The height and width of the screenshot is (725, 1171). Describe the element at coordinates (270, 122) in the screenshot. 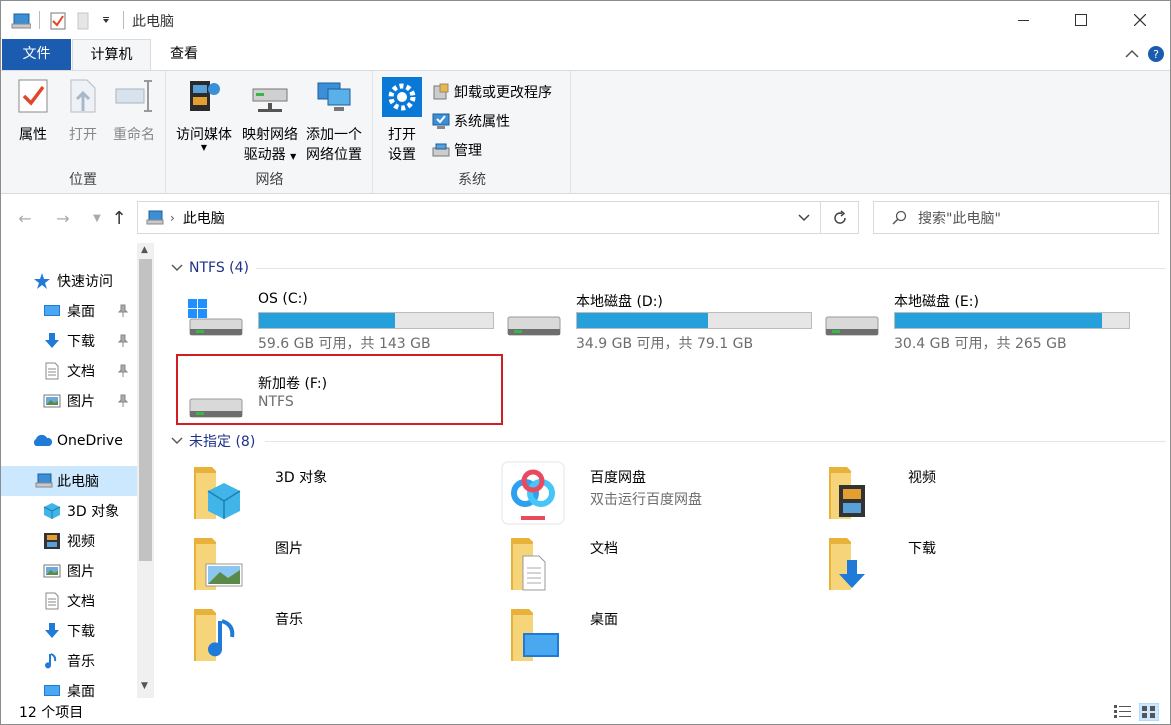

I see `map-network-drive-button: 映射网络 驱动器 ▼` at that location.